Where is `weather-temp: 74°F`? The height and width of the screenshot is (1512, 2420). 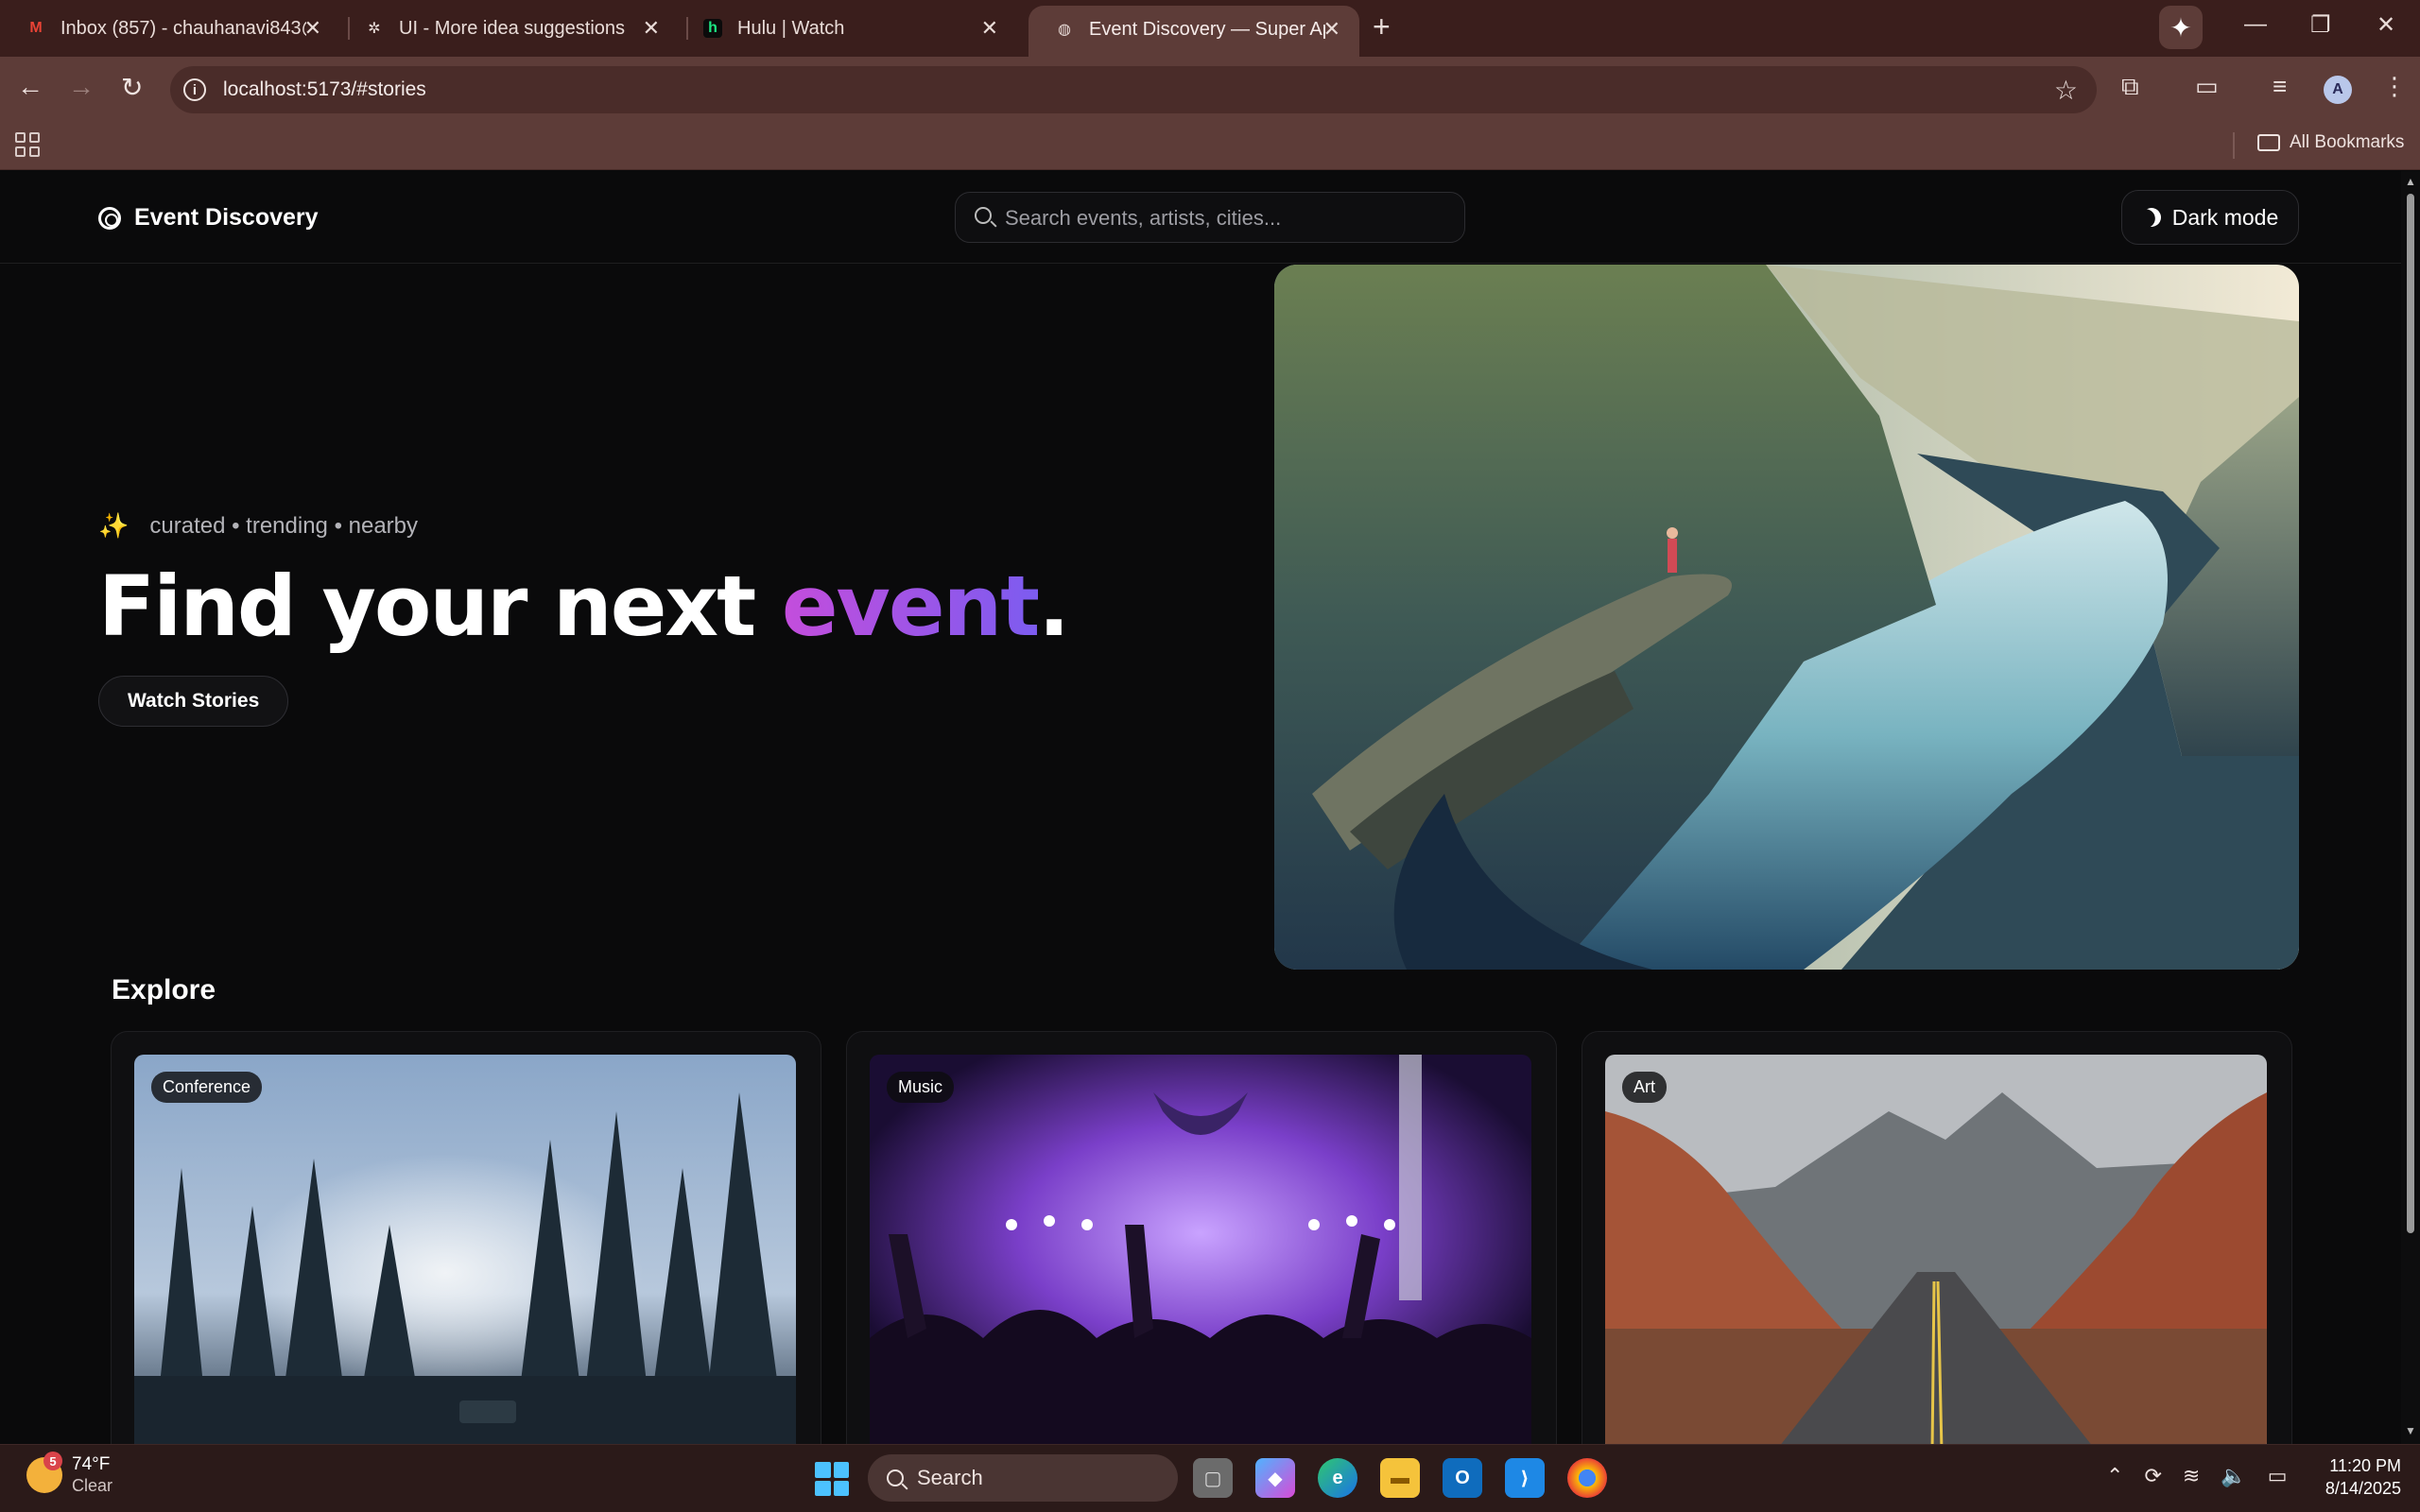
weather-temp: 74°F is located at coordinates (91, 1464).